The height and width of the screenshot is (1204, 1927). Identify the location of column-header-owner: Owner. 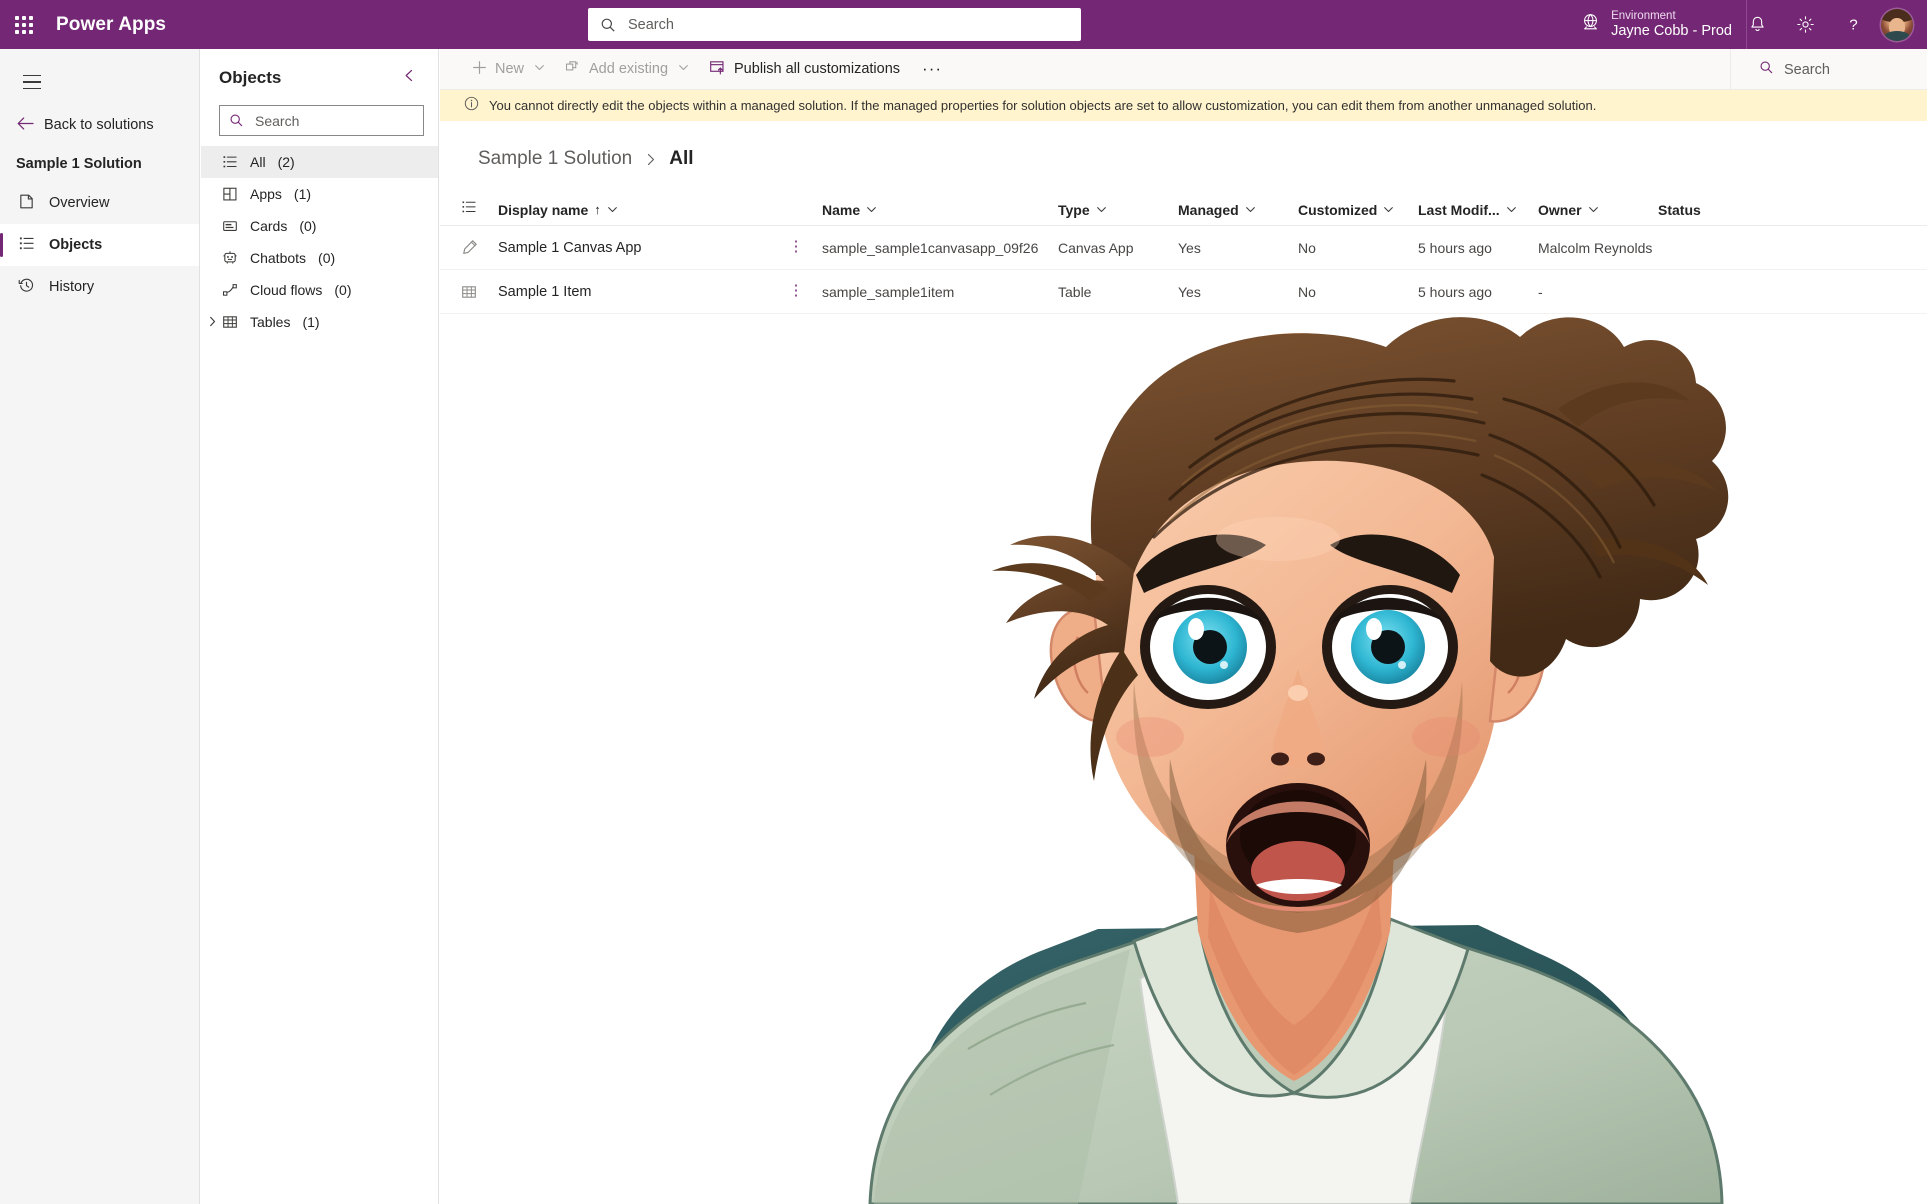
(1598, 210).